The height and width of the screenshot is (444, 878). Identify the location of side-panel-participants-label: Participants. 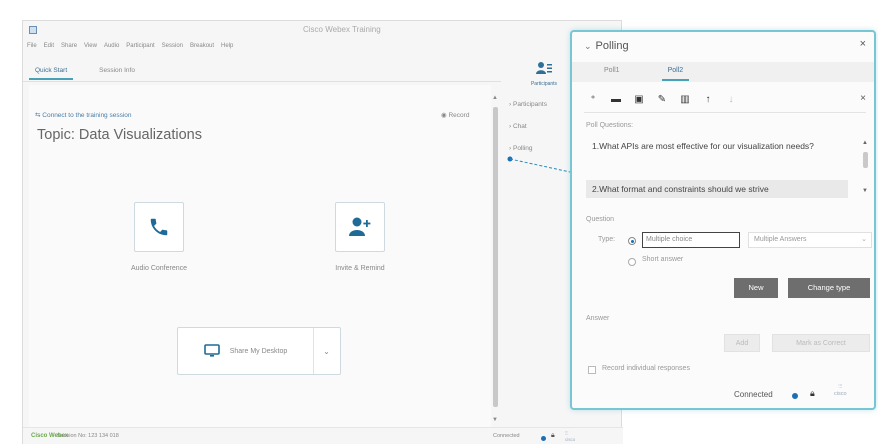
(529, 104).